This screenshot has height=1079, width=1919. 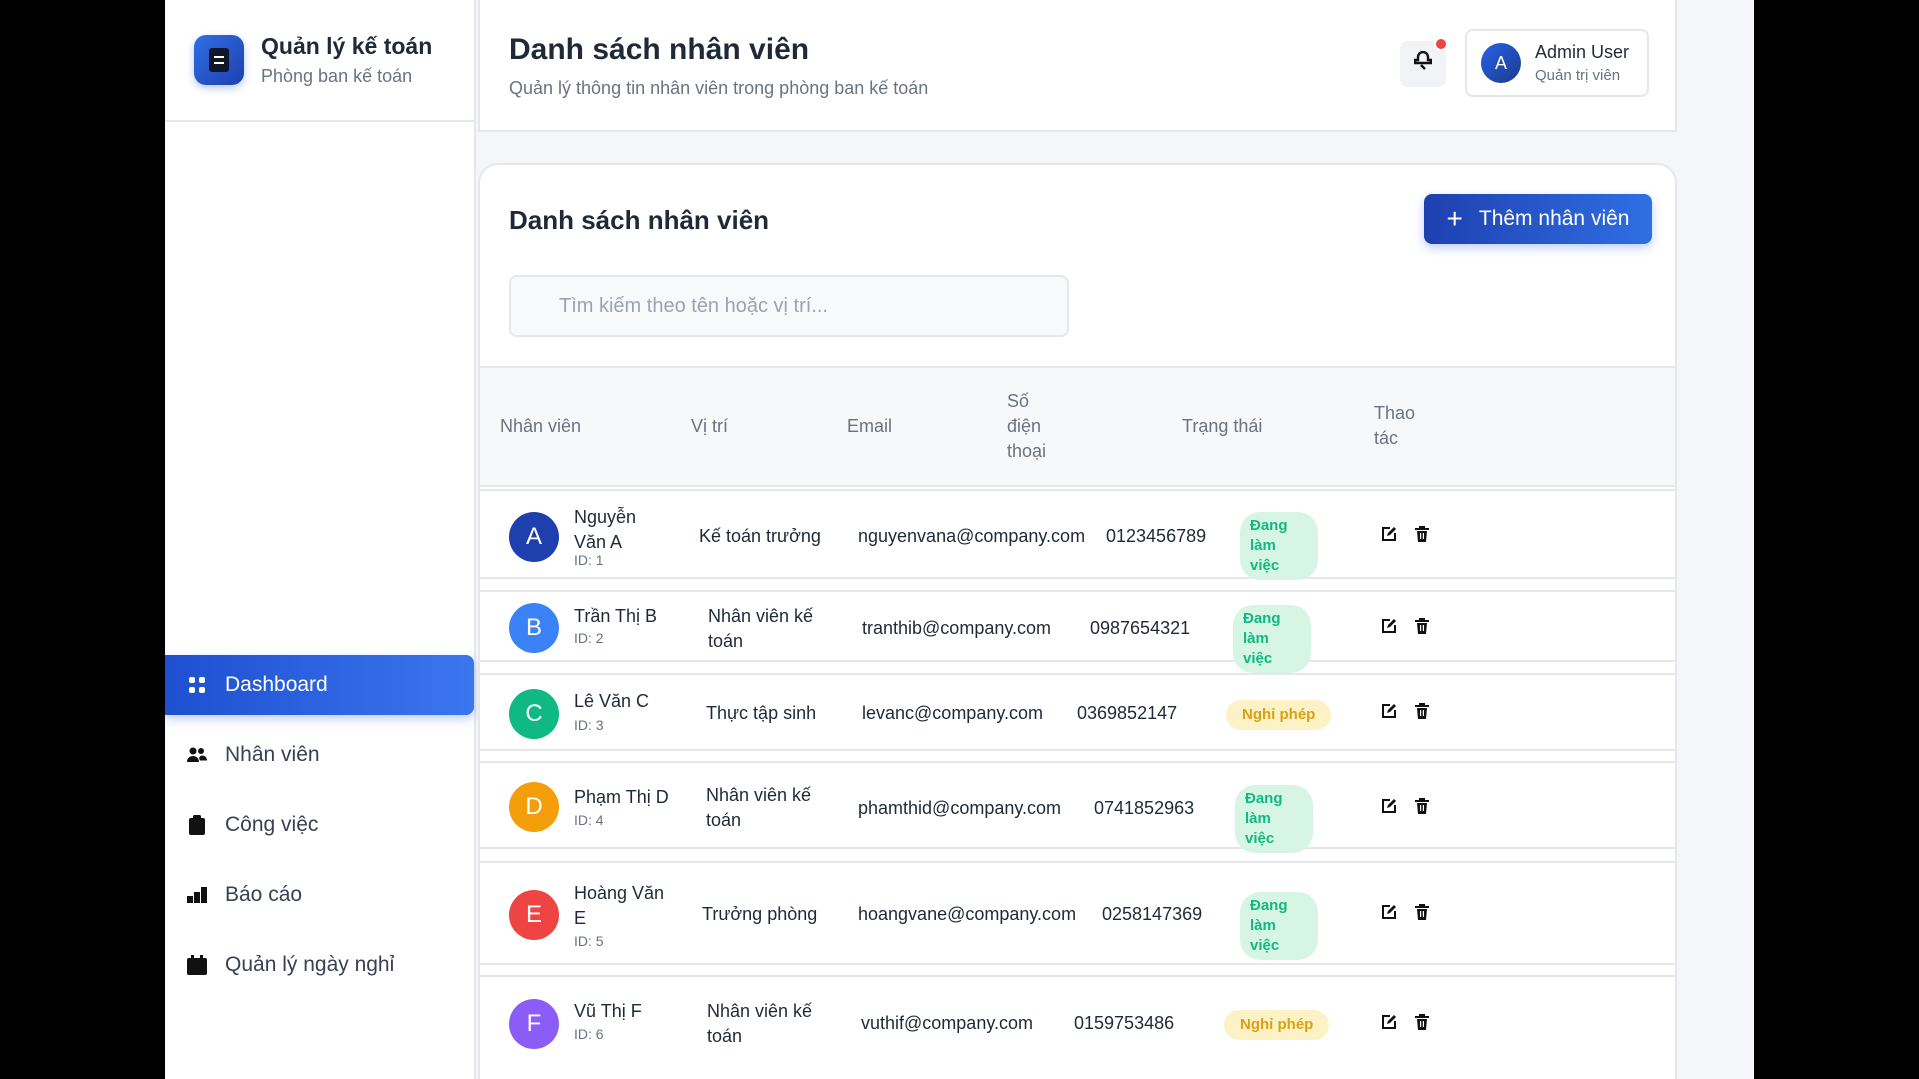 I want to click on status-badge: Nghỉ phép, so click(x=1279, y=715).